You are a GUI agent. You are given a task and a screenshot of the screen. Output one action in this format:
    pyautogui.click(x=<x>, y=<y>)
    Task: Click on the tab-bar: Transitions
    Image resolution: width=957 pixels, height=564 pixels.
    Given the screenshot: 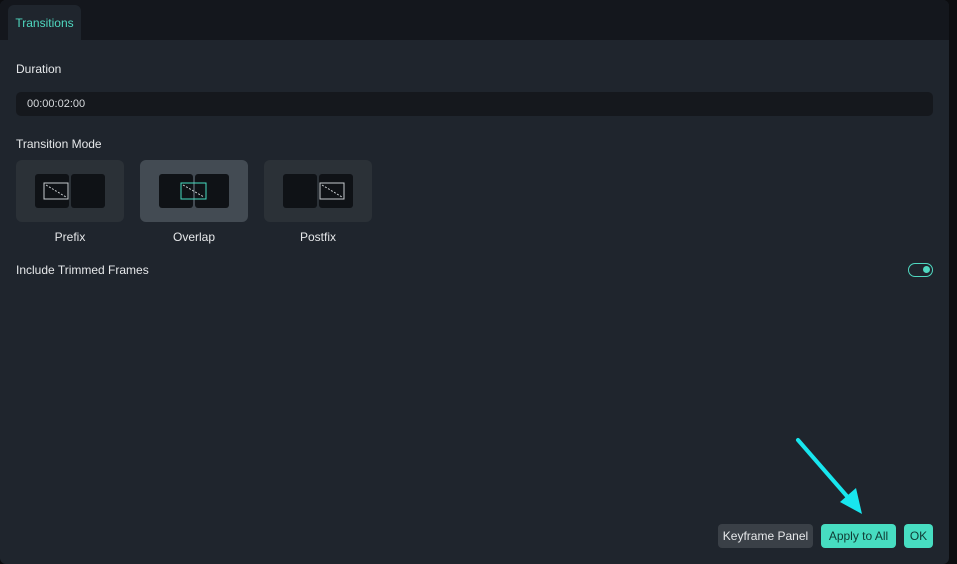 What is the action you would take?
    pyautogui.click(x=474, y=20)
    